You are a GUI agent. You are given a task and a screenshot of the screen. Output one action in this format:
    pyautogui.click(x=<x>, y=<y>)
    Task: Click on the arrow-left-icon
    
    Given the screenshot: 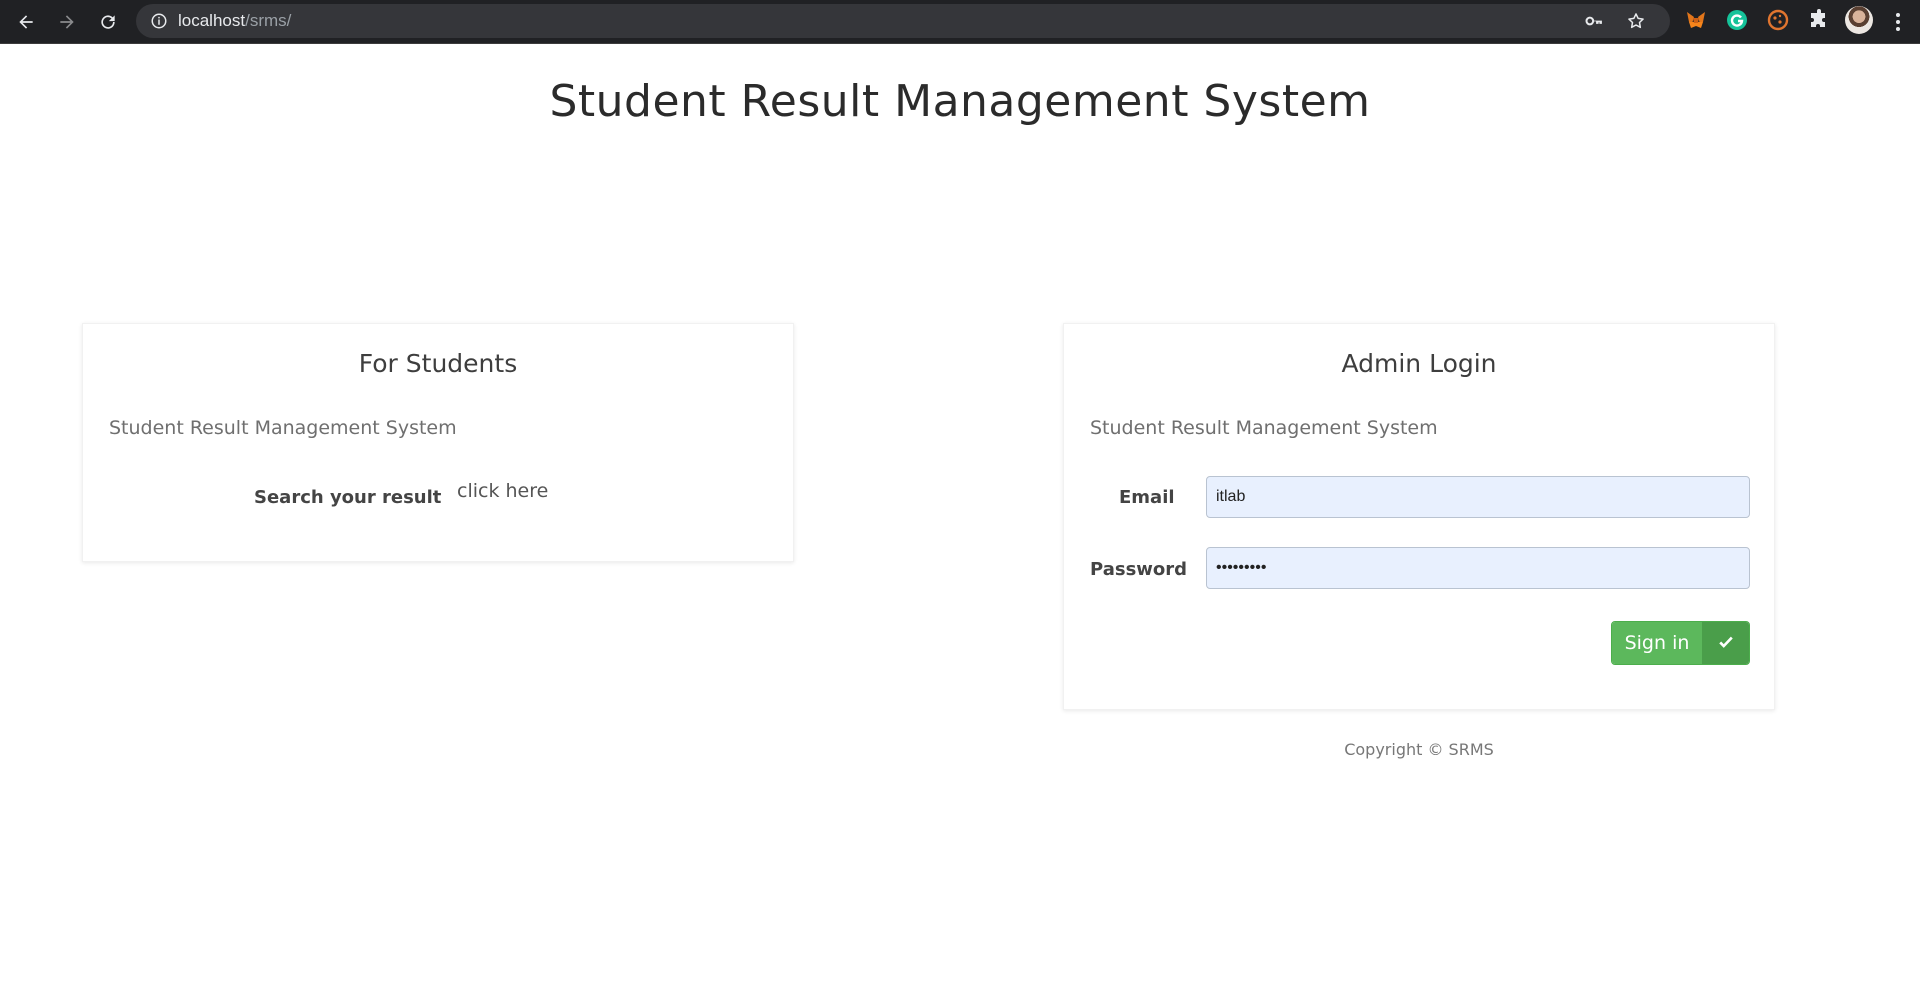 What is the action you would take?
    pyautogui.click(x=26, y=22)
    